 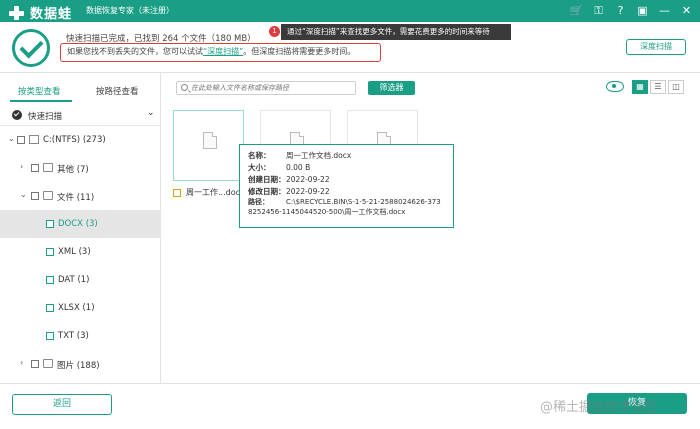 I want to click on tree-label: DOCX (3), so click(x=78, y=224).